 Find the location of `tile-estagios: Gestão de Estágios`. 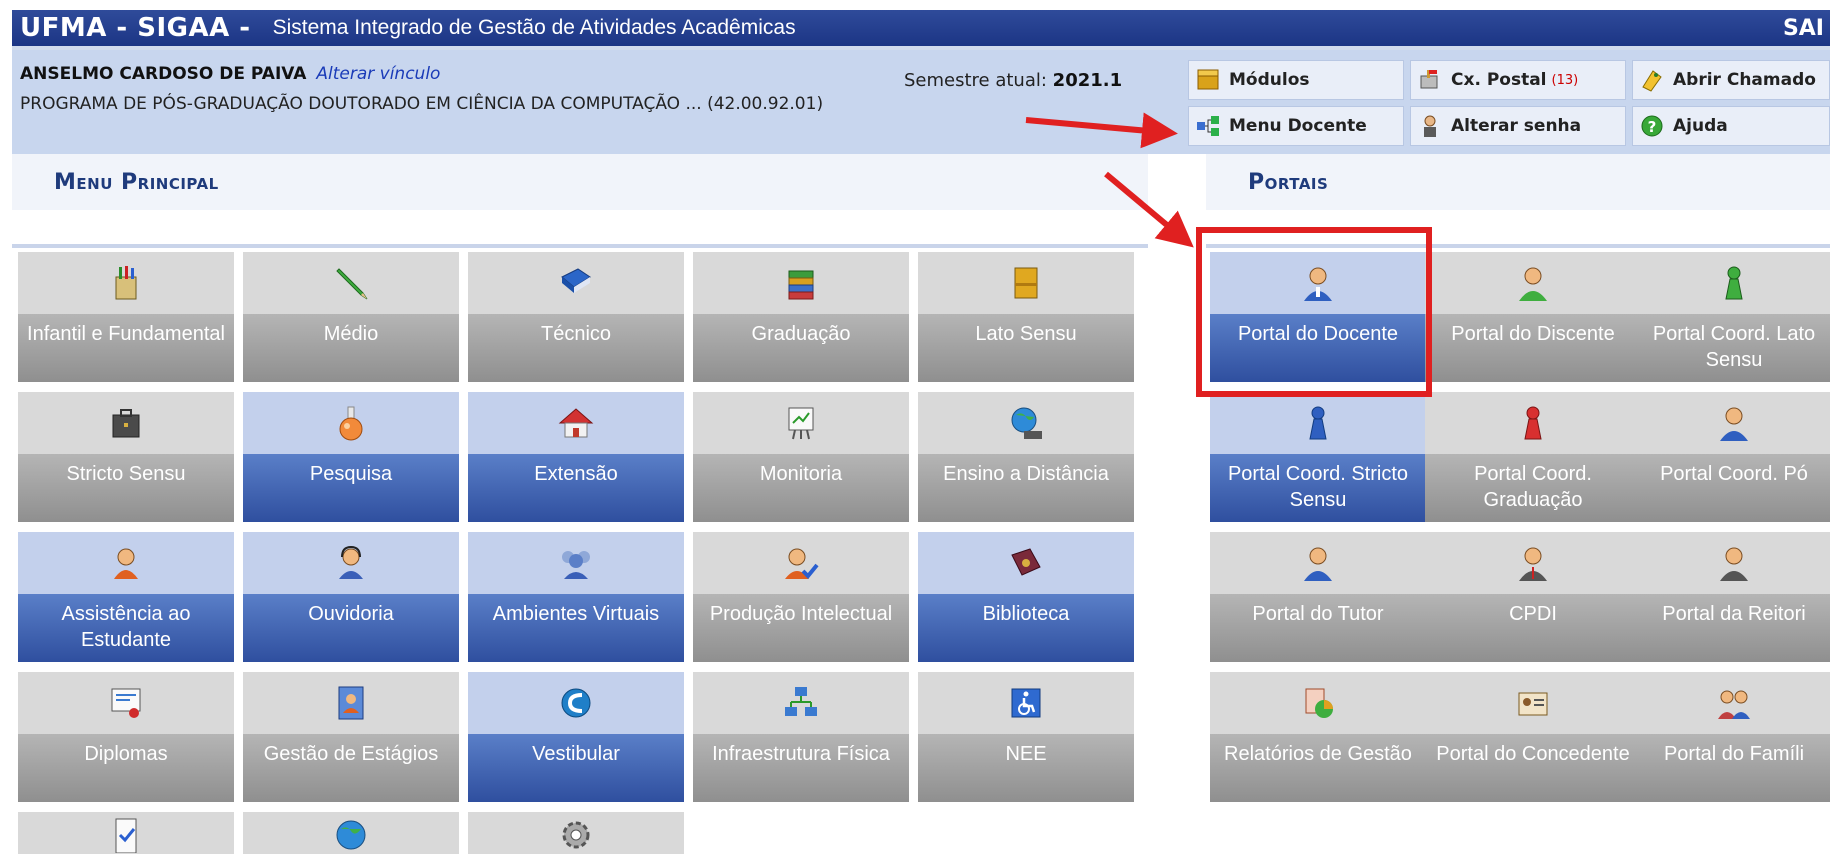

tile-estagios: Gestão de Estágios is located at coordinates (351, 737).